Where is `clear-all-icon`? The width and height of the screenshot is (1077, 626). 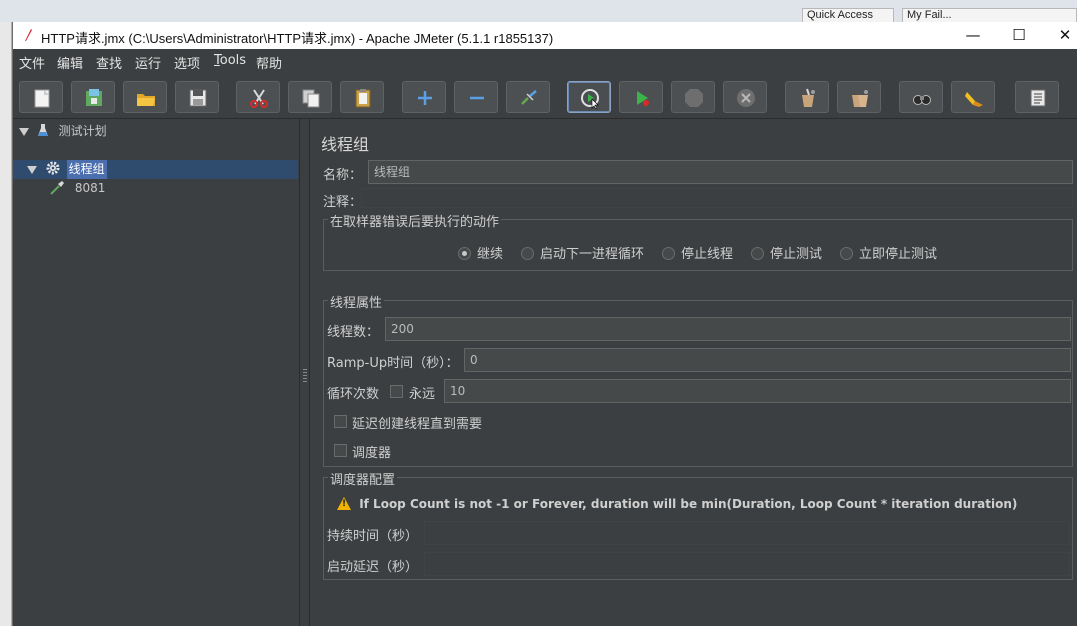 clear-all-icon is located at coordinates (860, 98).